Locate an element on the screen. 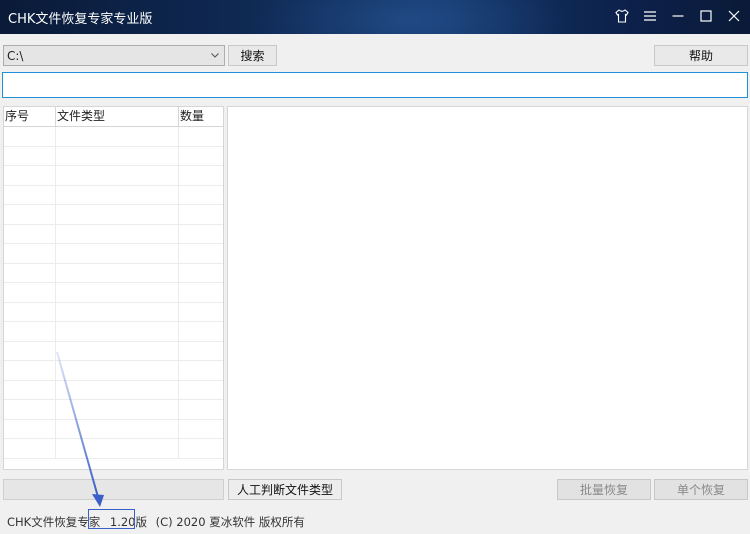  minimize-icon is located at coordinates (678, 16).